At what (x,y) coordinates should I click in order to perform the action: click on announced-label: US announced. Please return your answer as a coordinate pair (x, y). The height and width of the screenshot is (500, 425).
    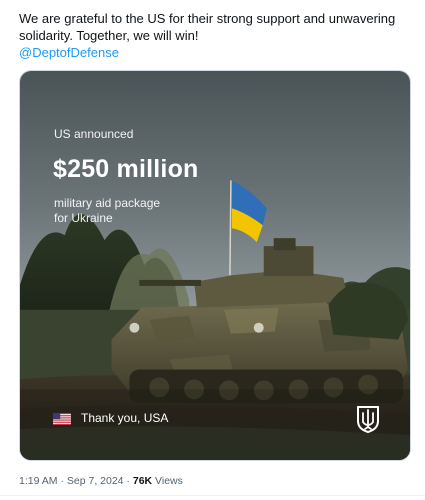
    Looking at the image, I should click on (94, 134).